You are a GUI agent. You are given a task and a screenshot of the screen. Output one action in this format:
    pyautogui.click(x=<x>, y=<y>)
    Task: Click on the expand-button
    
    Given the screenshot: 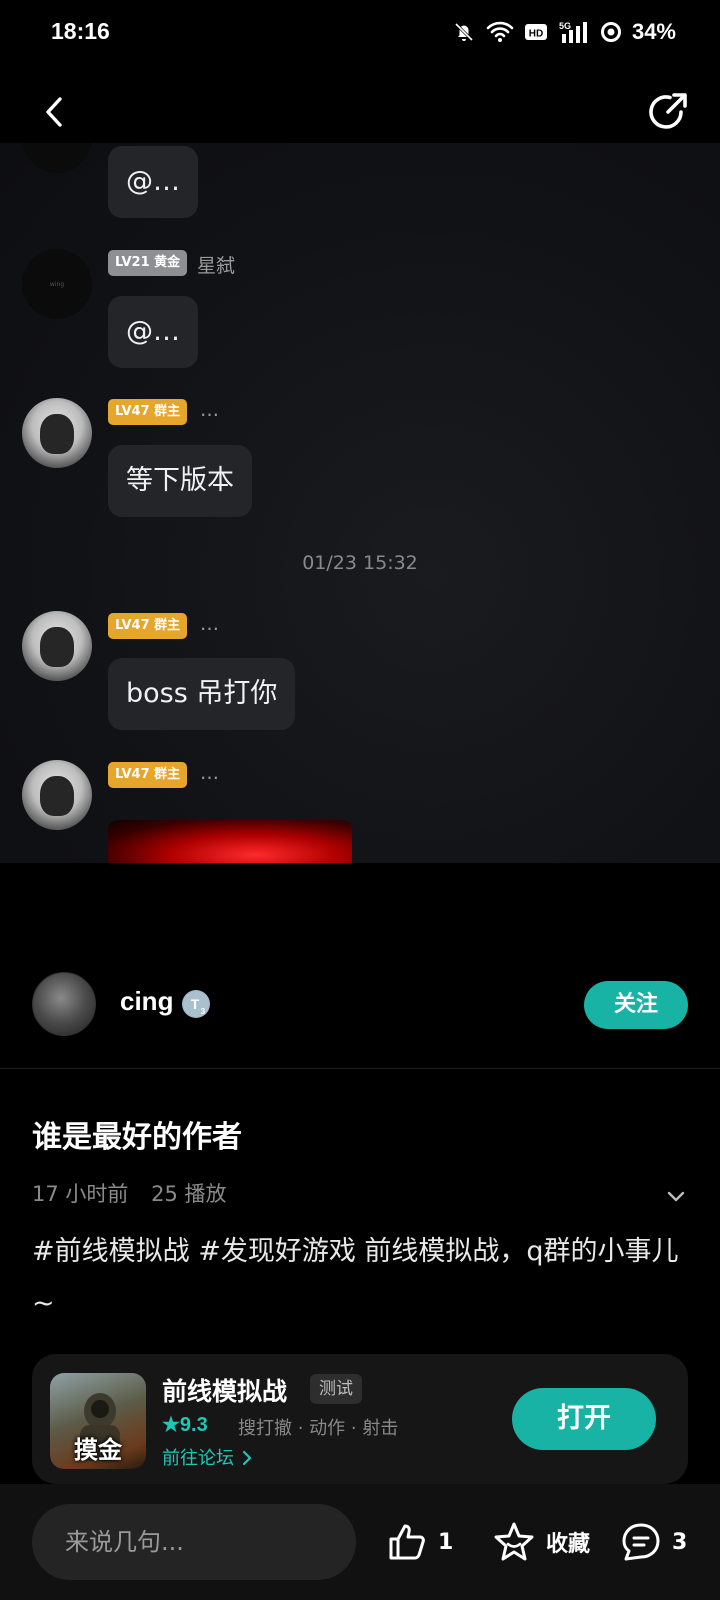 What is the action you would take?
    pyautogui.click(x=676, y=1196)
    